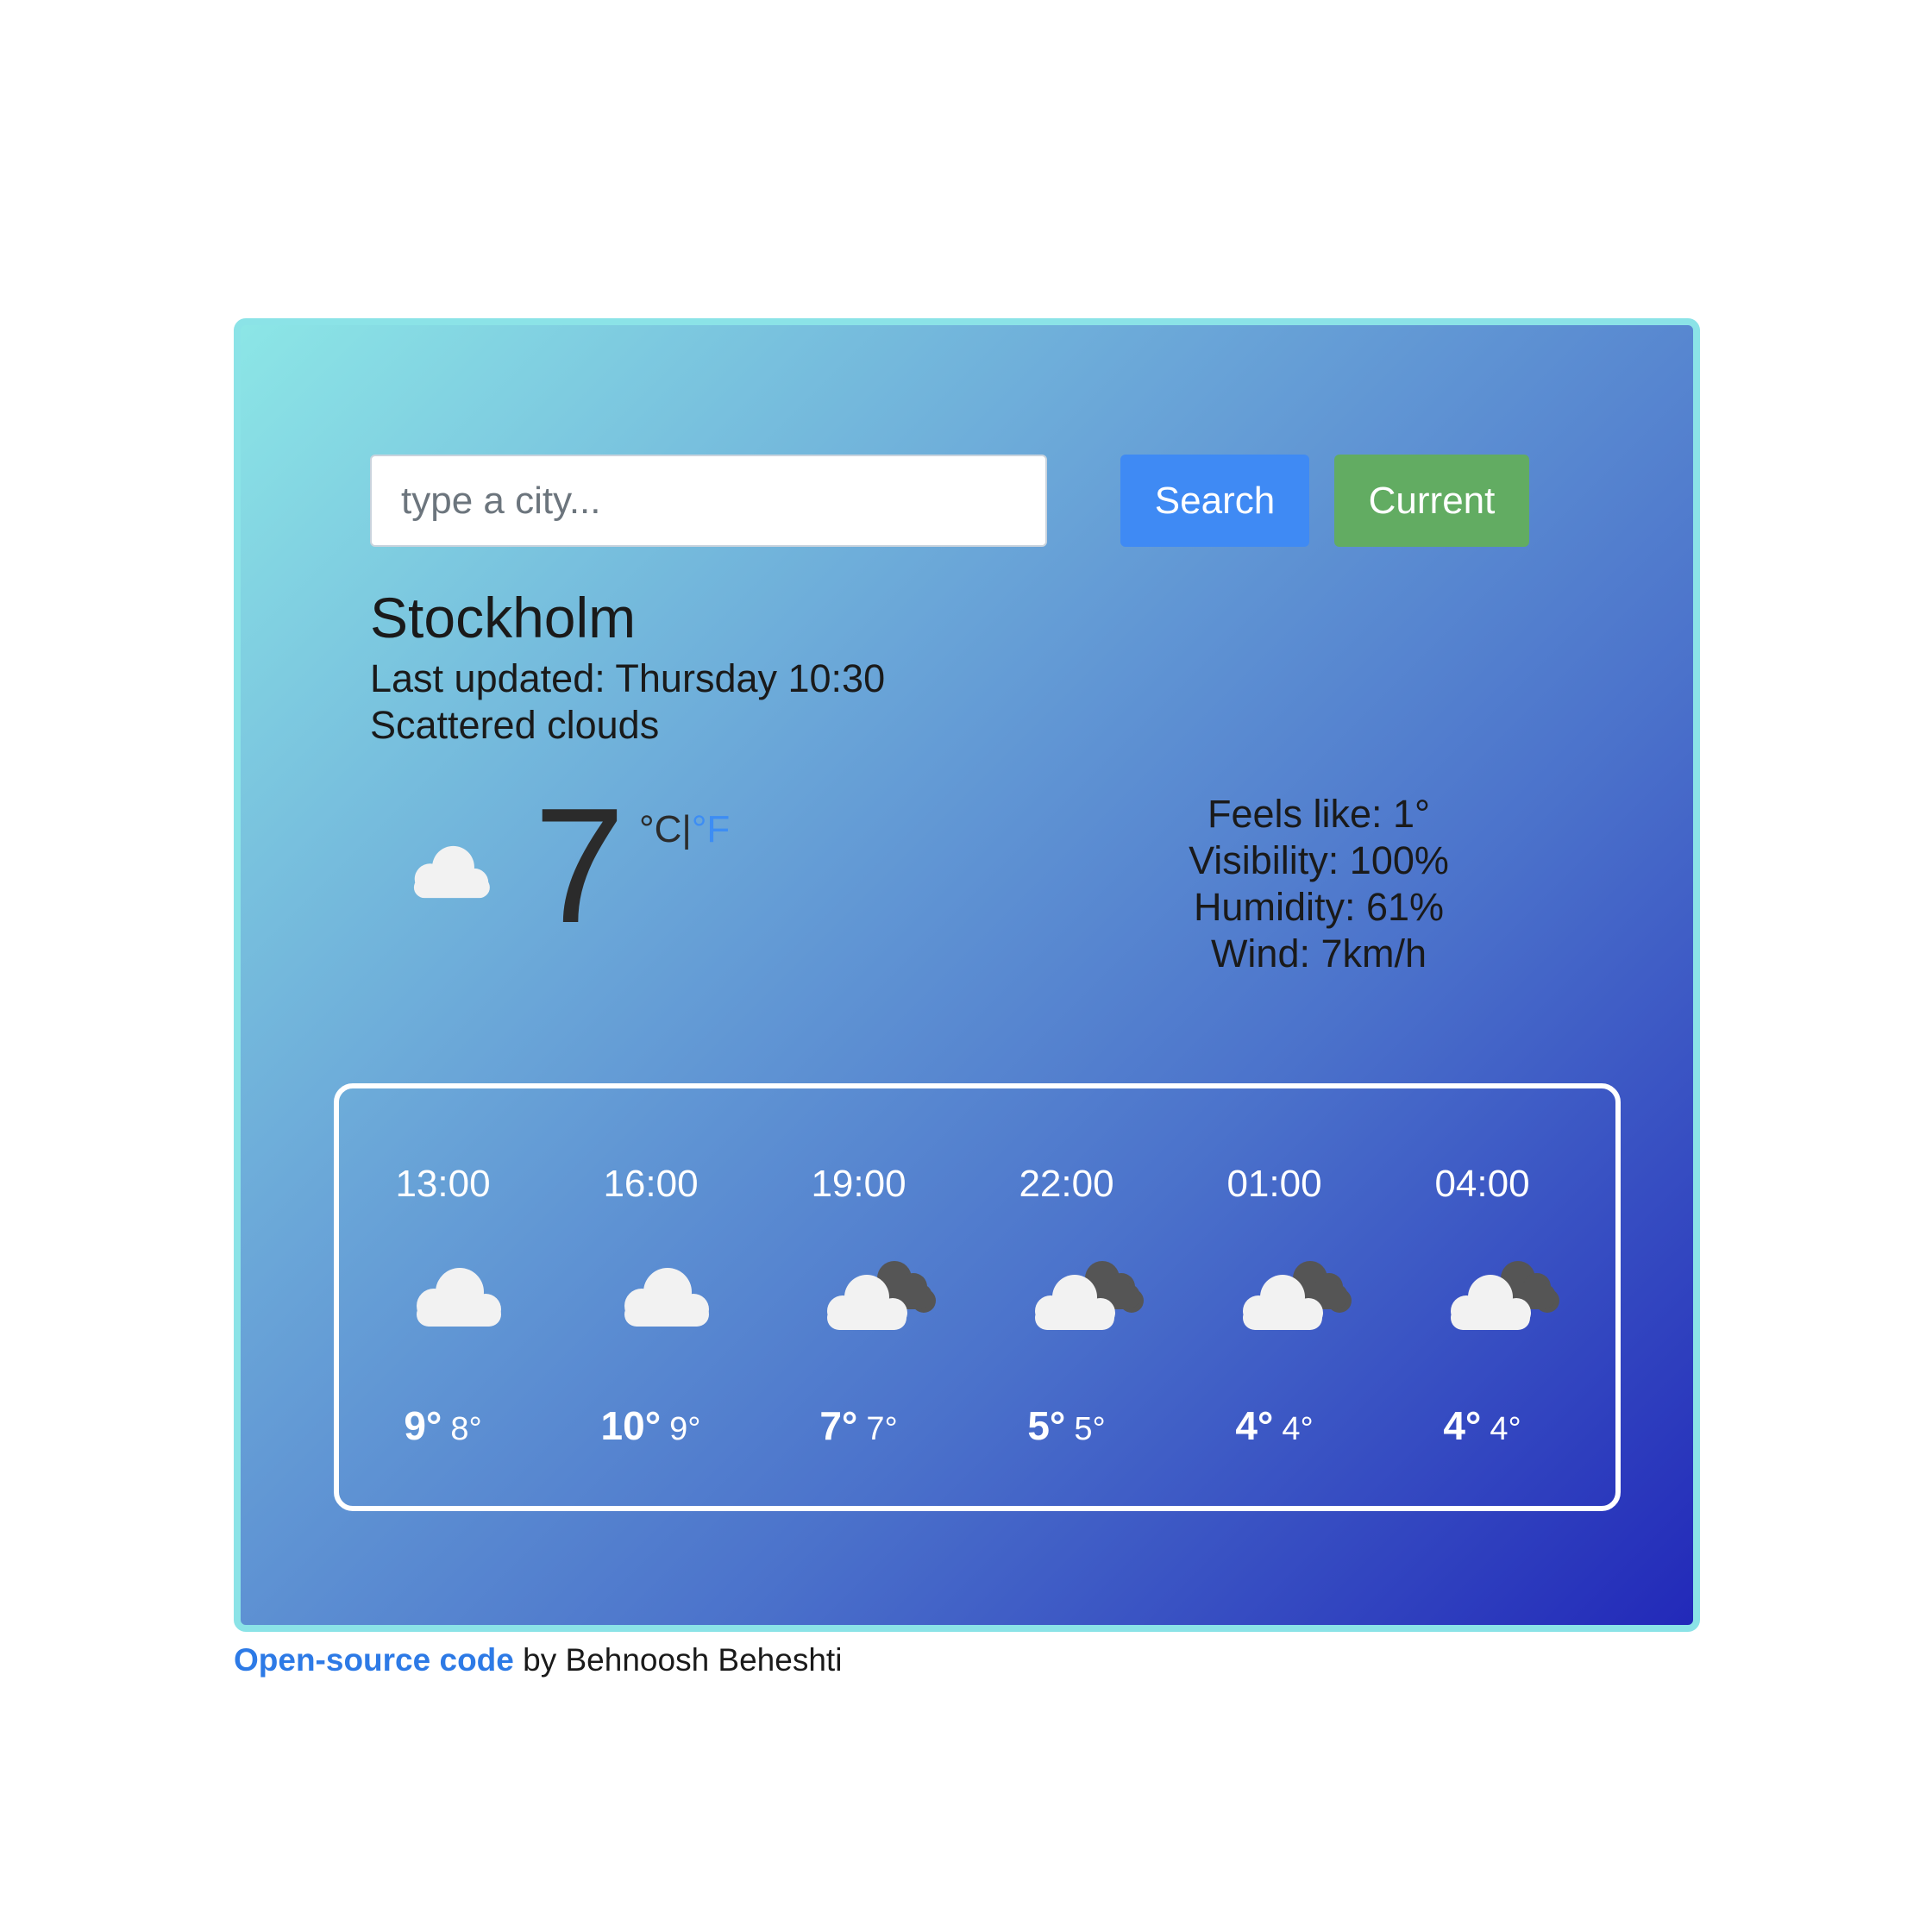 The height and width of the screenshot is (1932, 1932). I want to click on forecast-item: 01:00 4° 4°, so click(1274, 1297).